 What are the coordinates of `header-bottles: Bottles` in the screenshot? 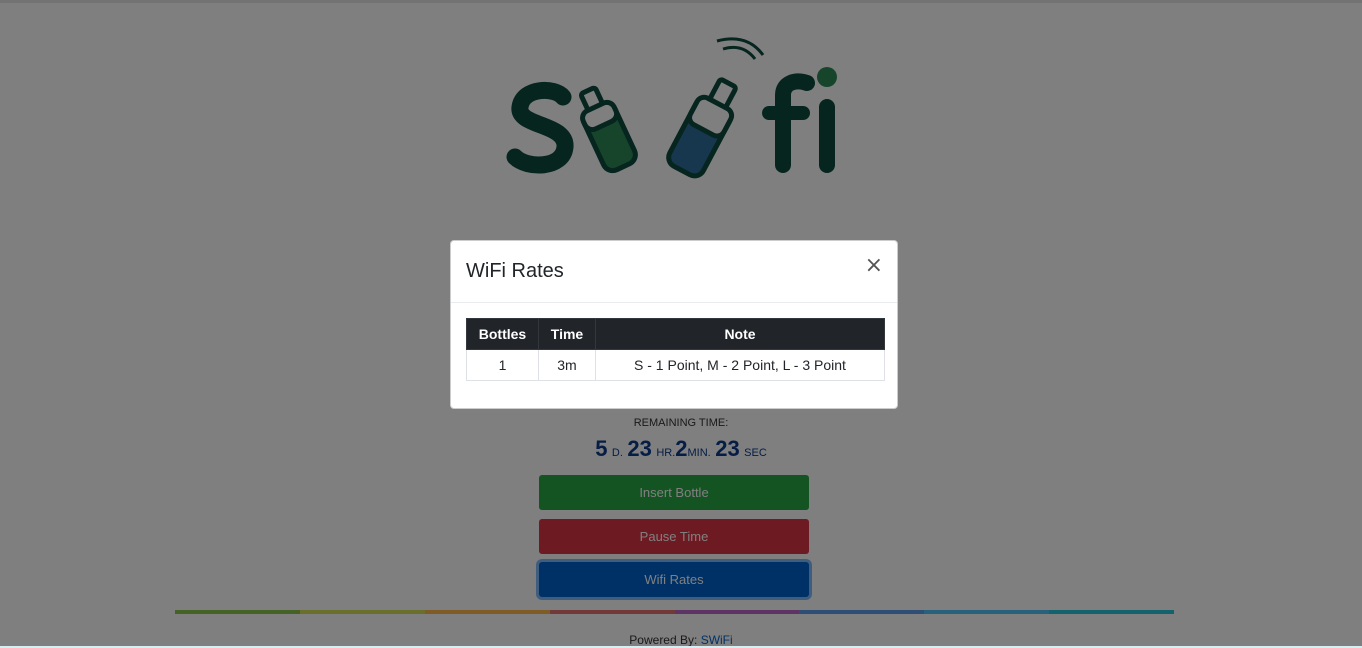 It's located at (502, 334).